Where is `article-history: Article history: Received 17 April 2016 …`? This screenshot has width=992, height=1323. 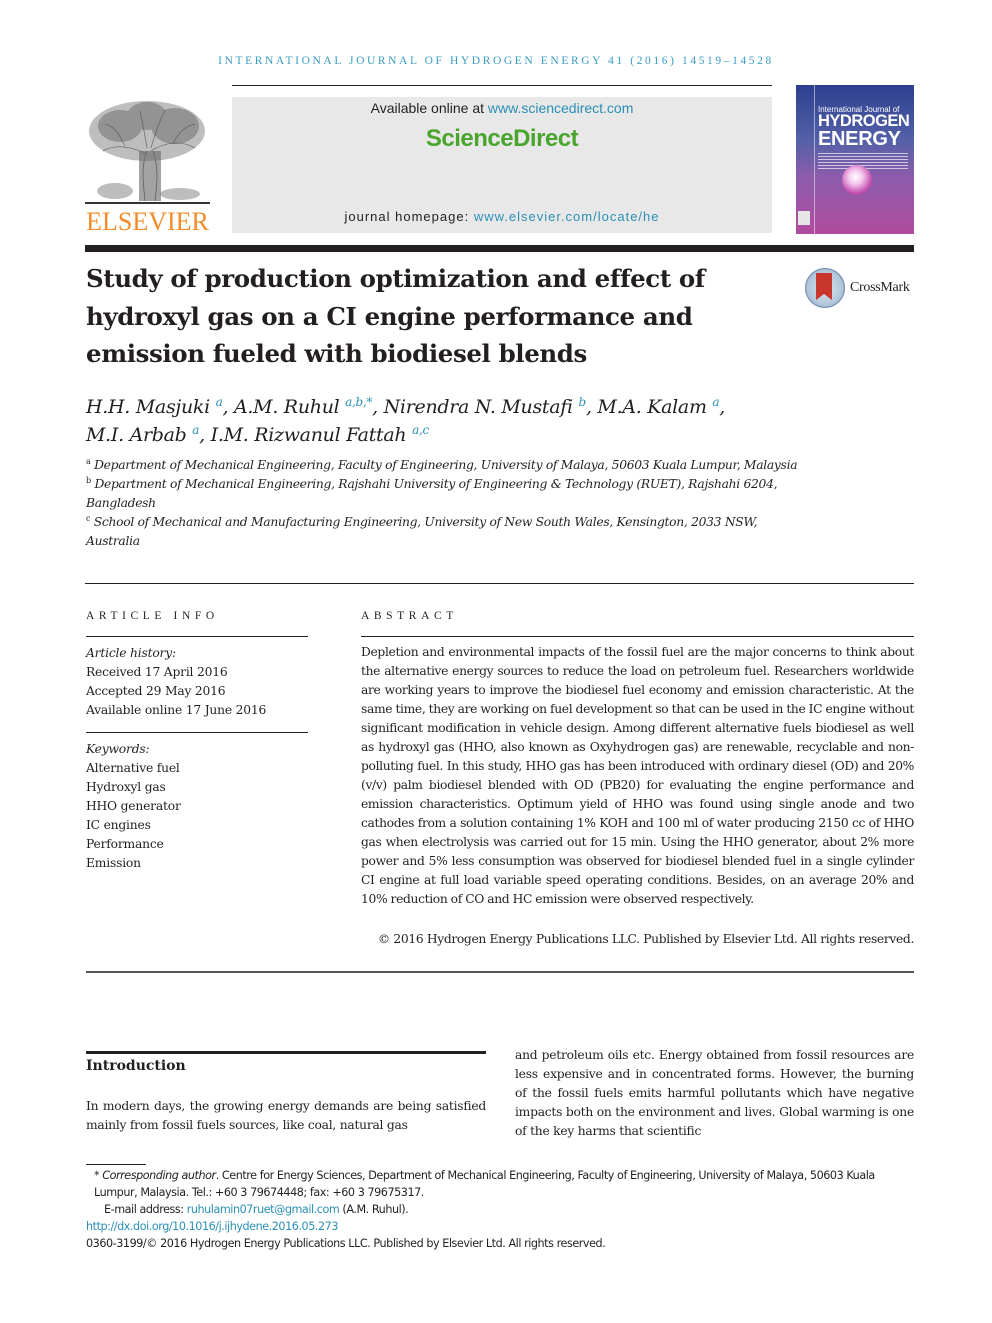 article-history: Article history: Received 17 April 2016 … is located at coordinates (201, 682).